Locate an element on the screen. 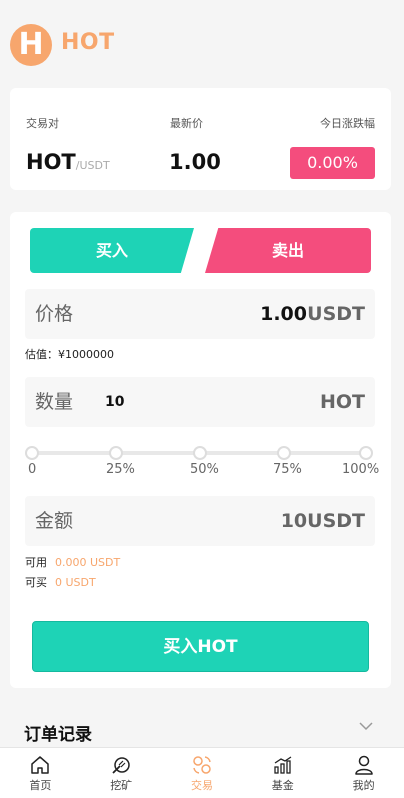 The height and width of the screenshot is (798, 404). buyable-value: 0 USDT is located at coordinates (75, 582).